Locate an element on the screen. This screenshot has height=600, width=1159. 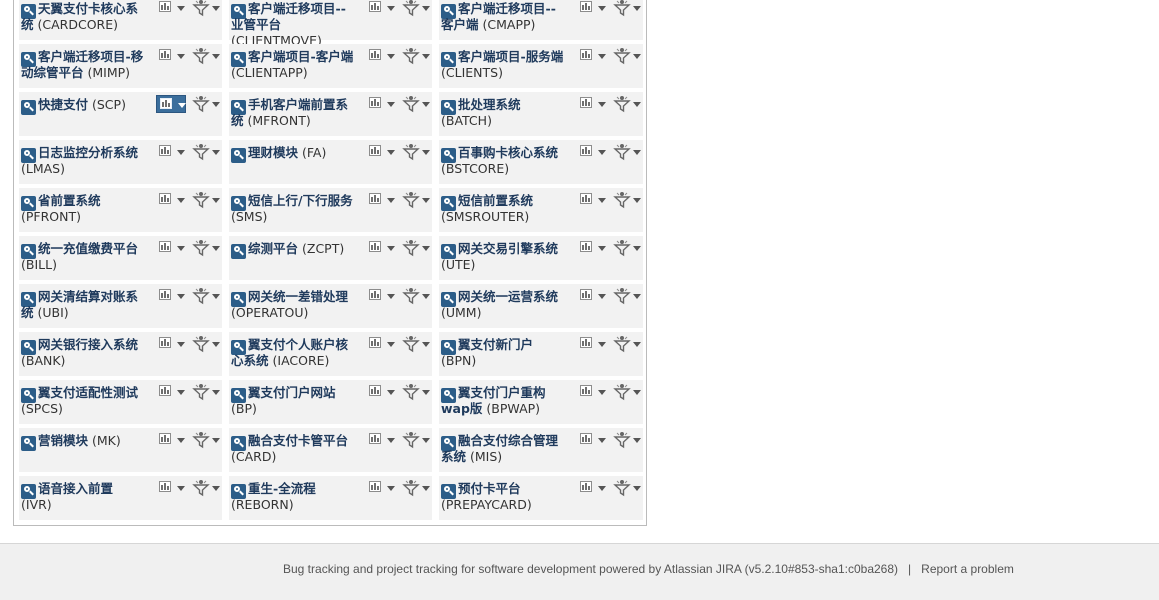
project-key: (UMM) is located at coordinates (461, 312).